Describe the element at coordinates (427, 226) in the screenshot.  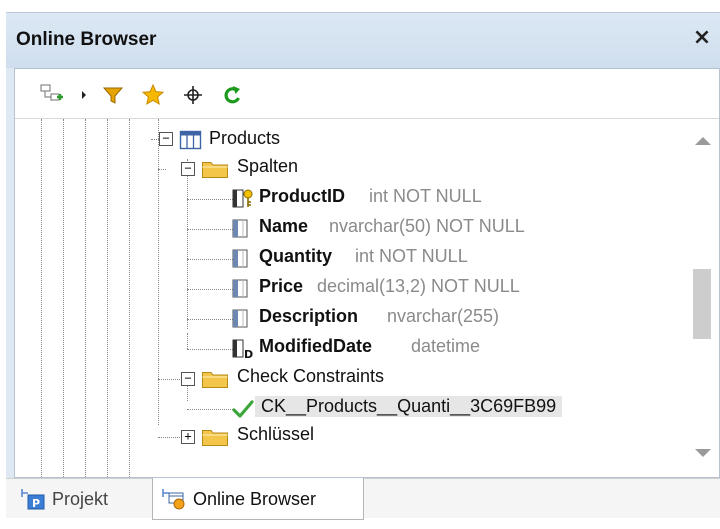
I see `column-type: nvarchar(50) NOT NULL` at that location.